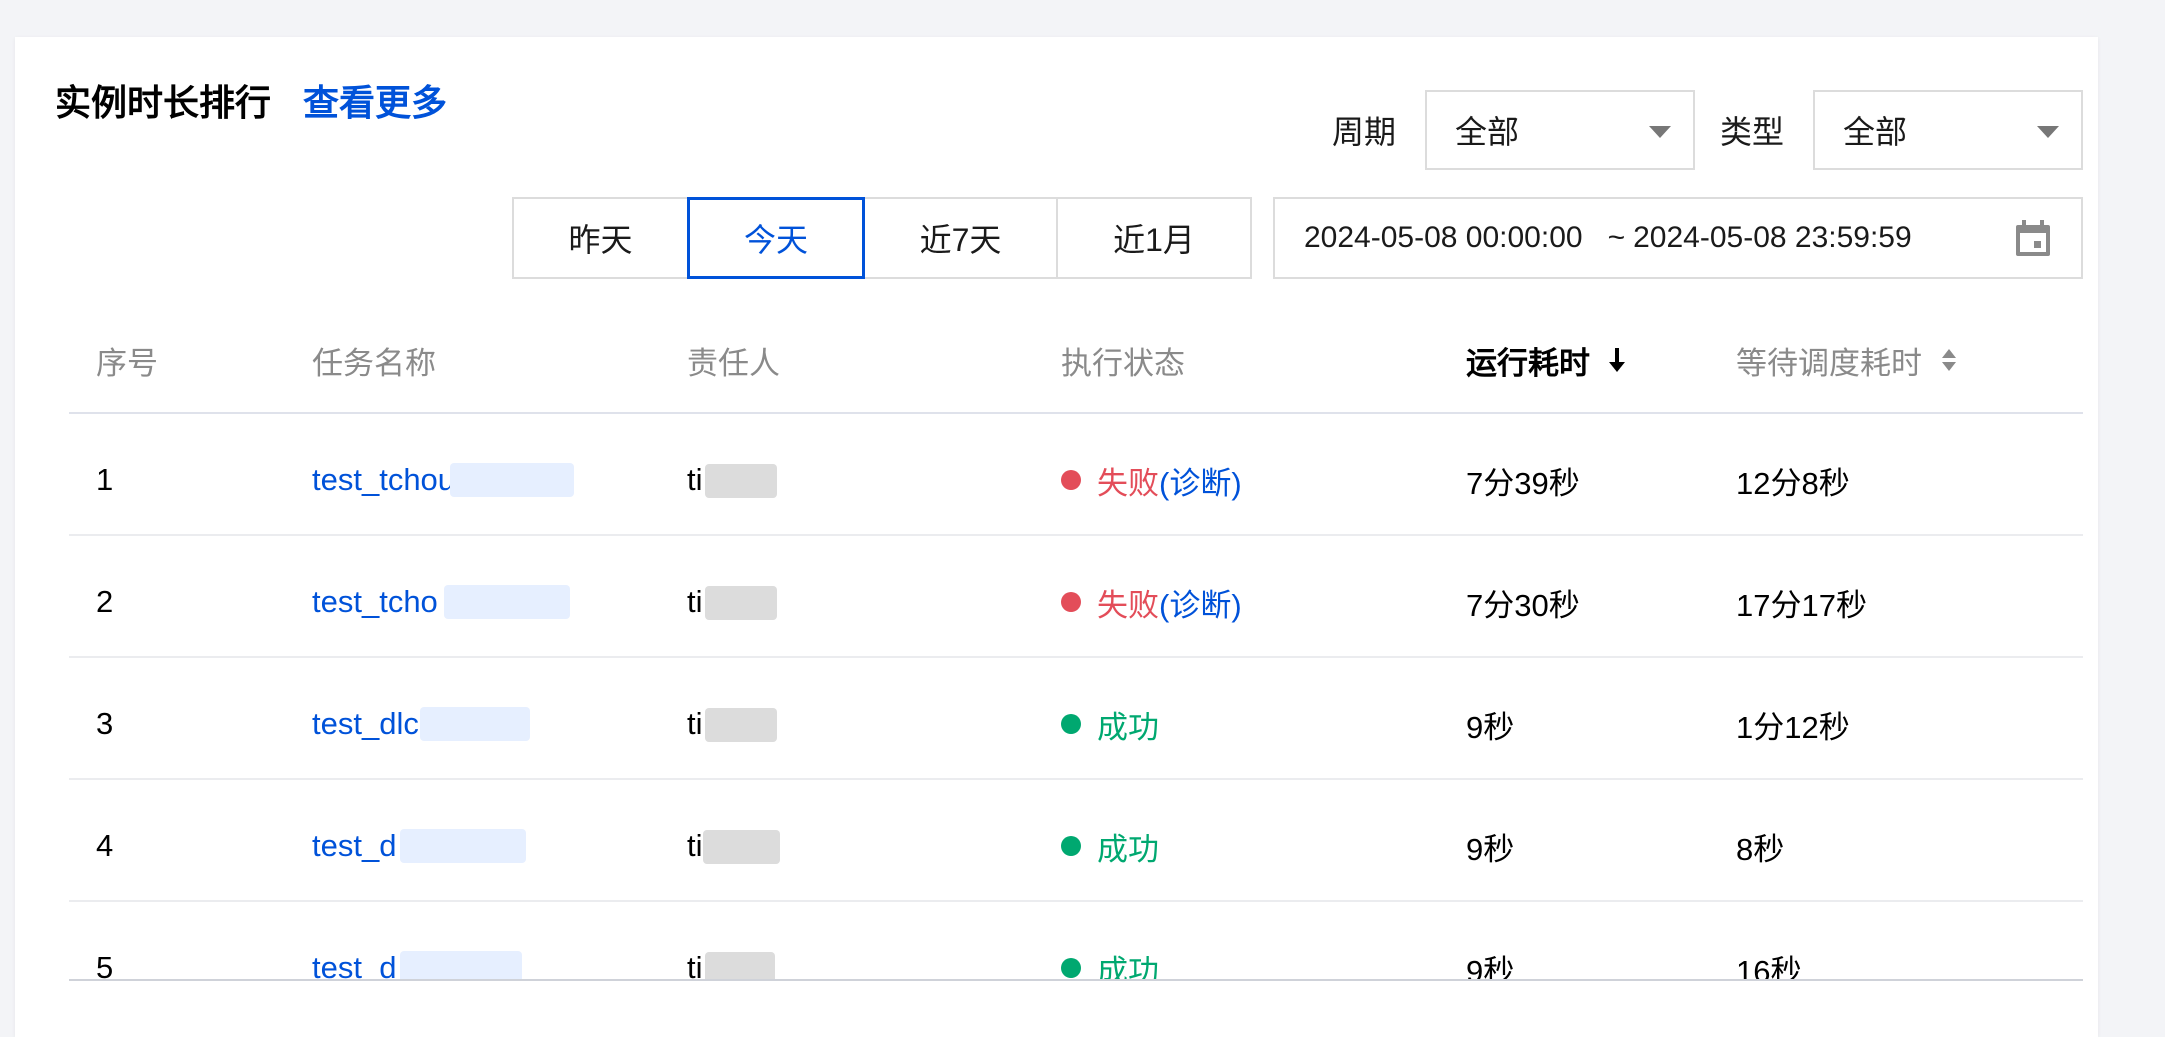 This screenshot has height=1037, width=2165. I want to click on period-label: 周期, so click(1364, 132).